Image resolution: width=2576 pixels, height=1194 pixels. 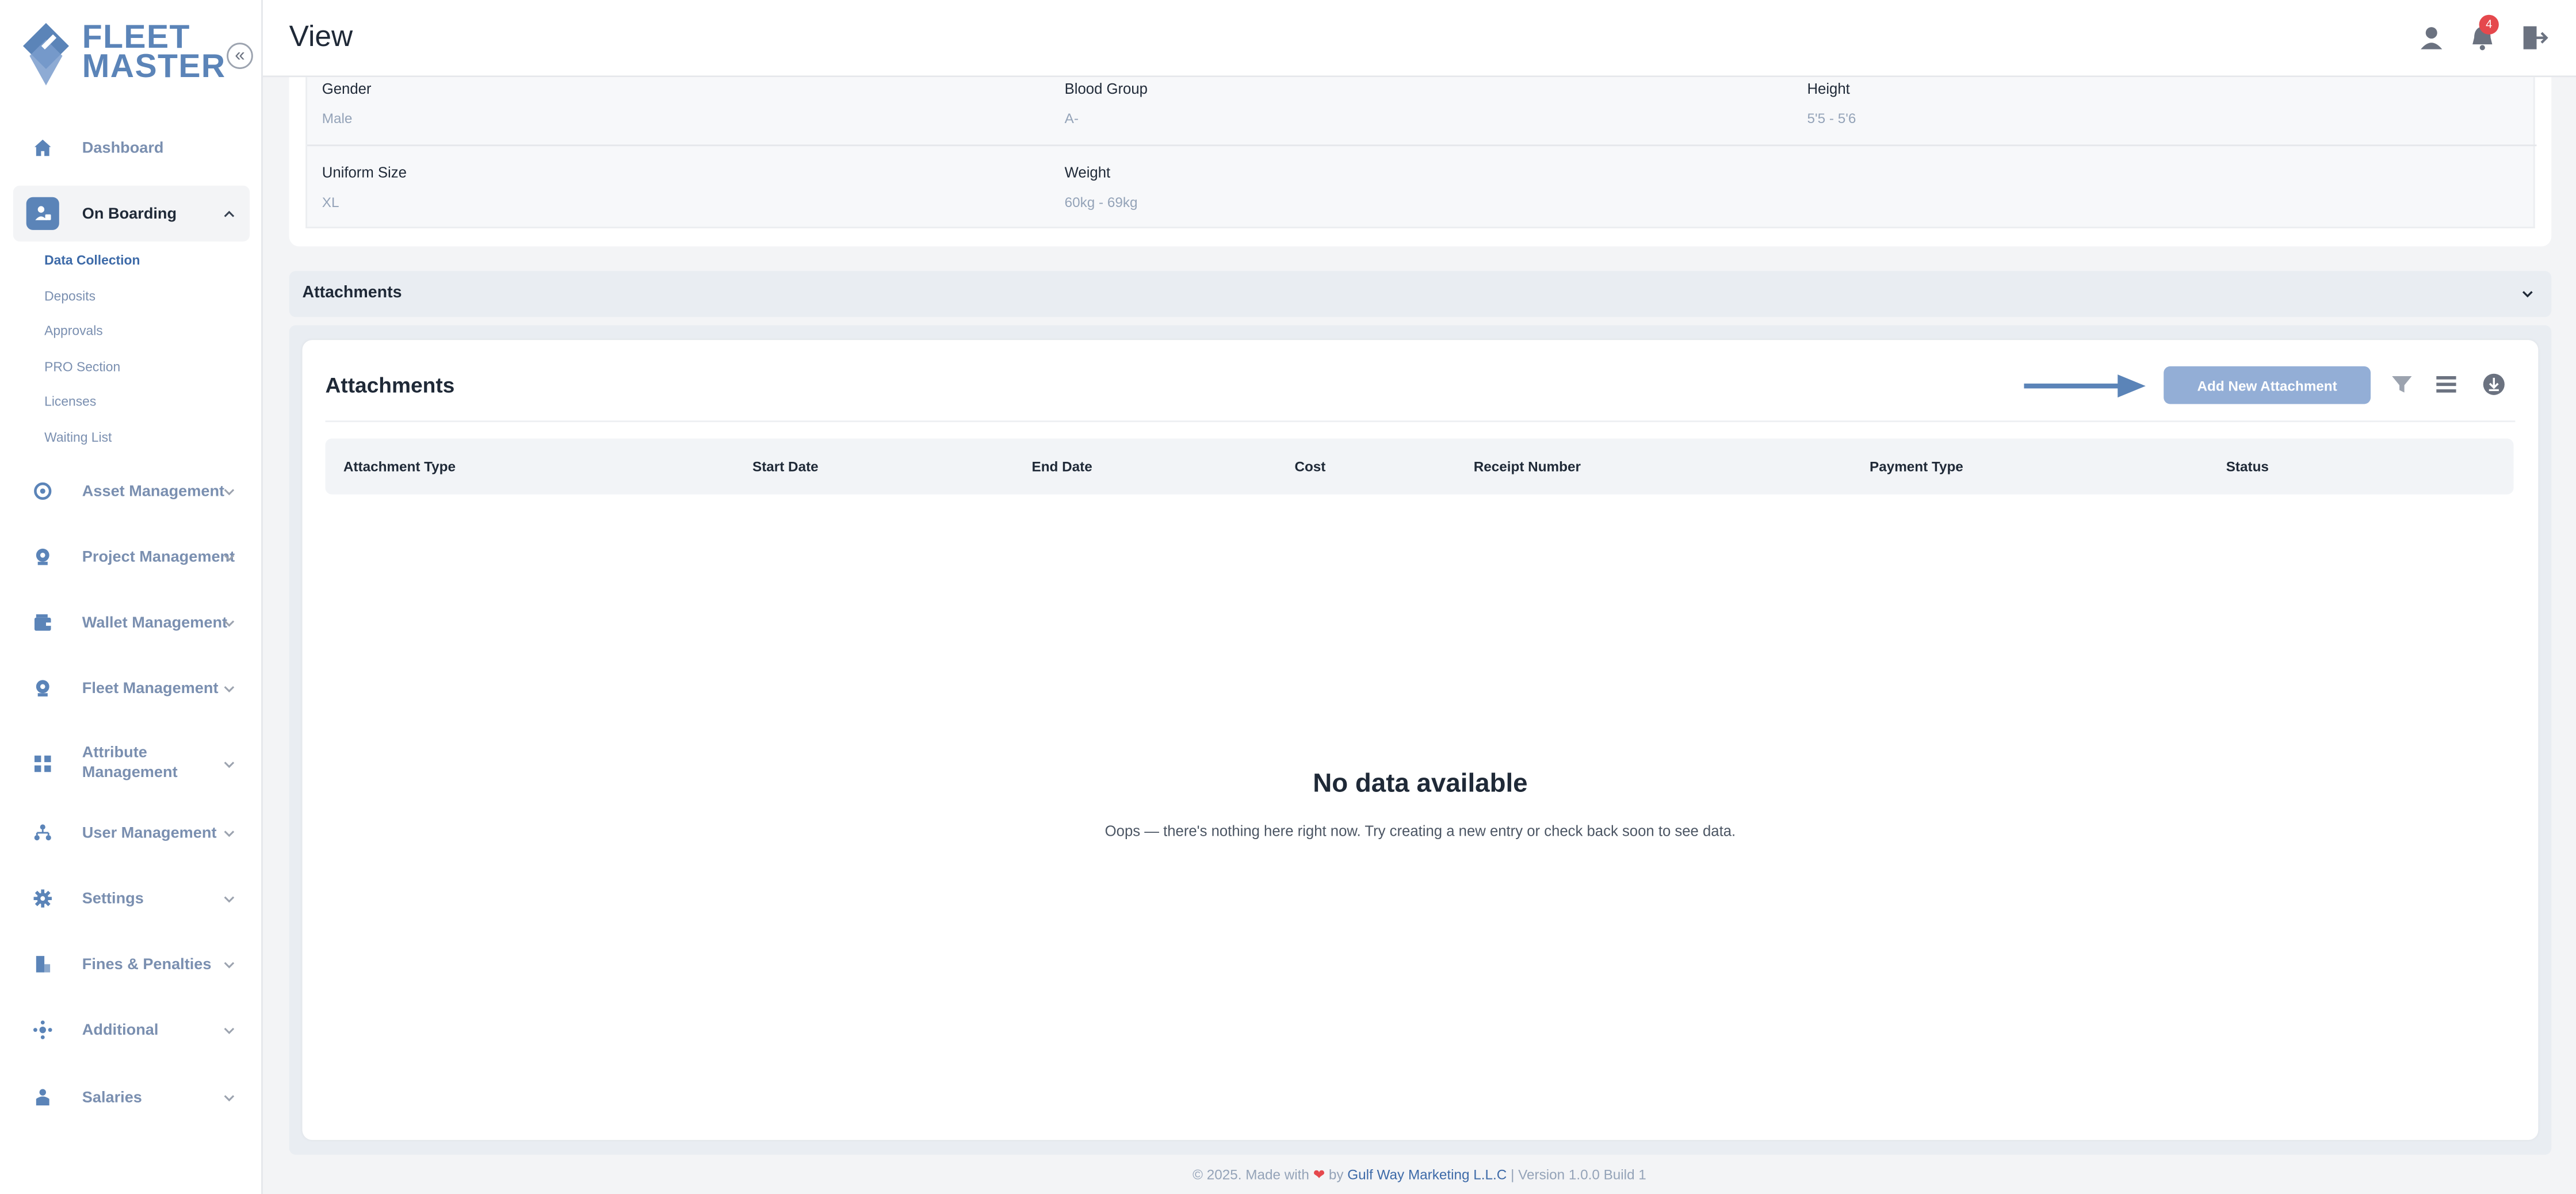 I want to click on weight-label: Weight, so click(x=1087, y=172).